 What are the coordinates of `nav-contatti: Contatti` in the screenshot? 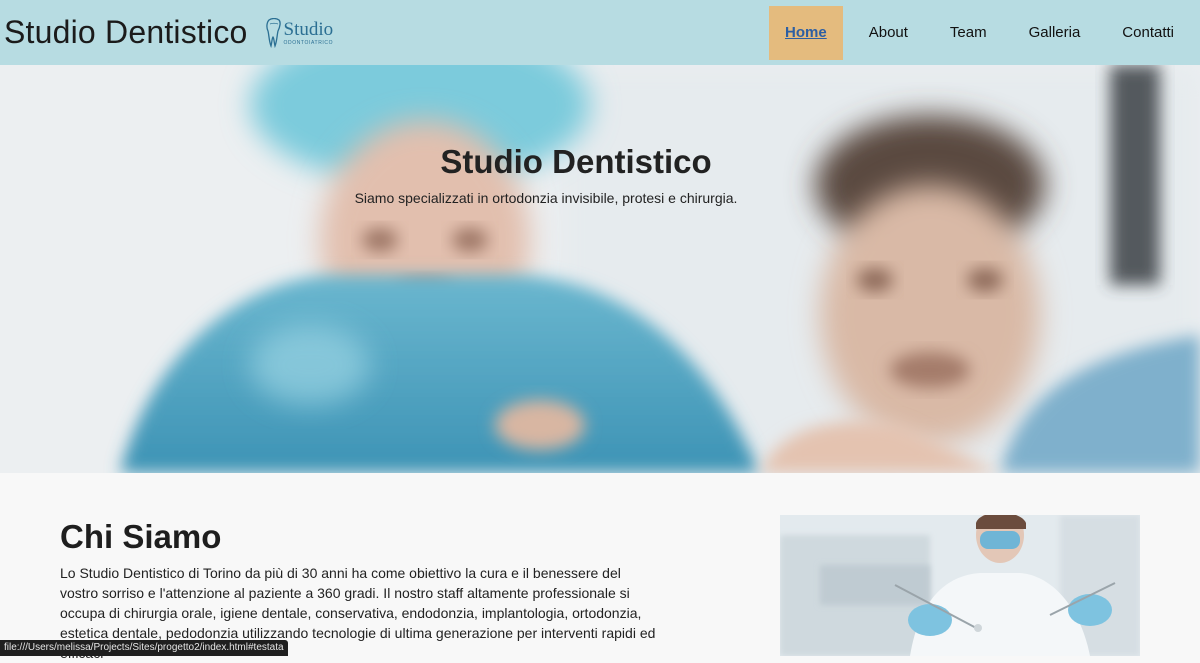 It's located at (1148, 33).